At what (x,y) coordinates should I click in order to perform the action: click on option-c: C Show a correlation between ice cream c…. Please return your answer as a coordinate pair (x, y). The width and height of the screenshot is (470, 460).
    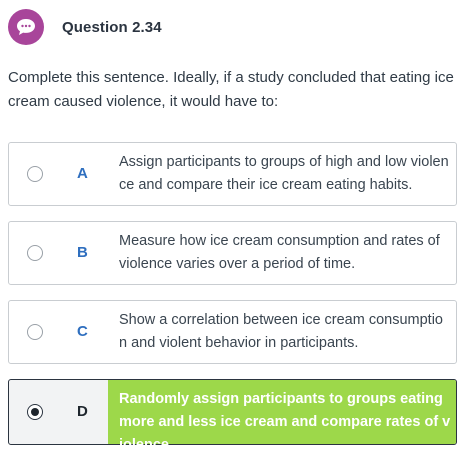
    Looking at the image, I should click on (232, 332).